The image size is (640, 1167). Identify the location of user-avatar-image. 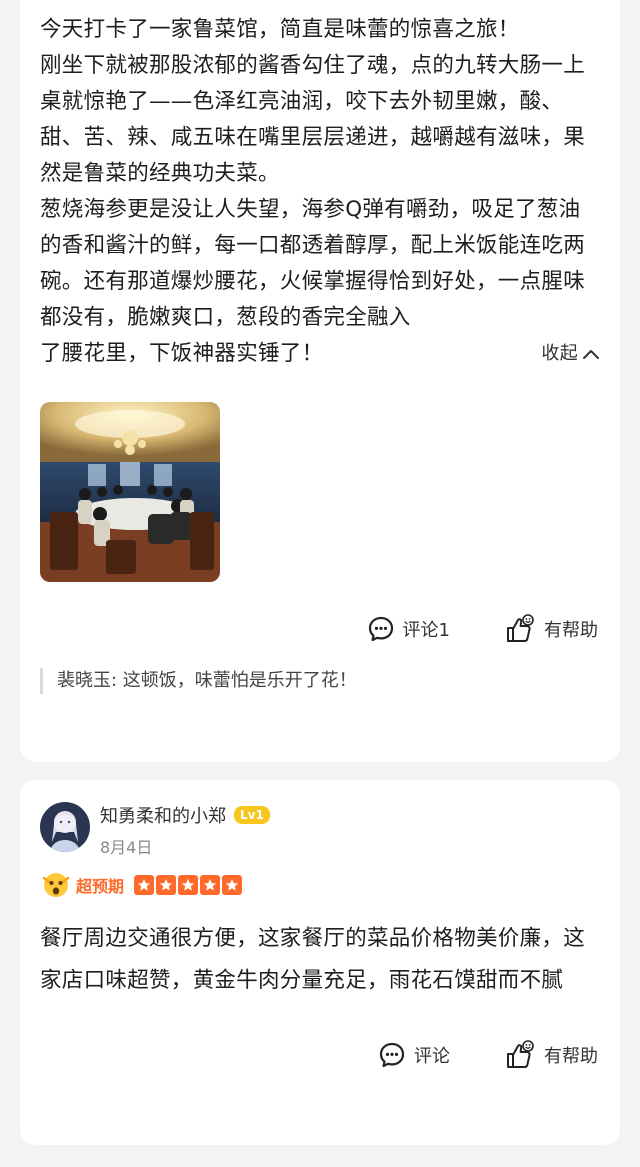
(65, 827).